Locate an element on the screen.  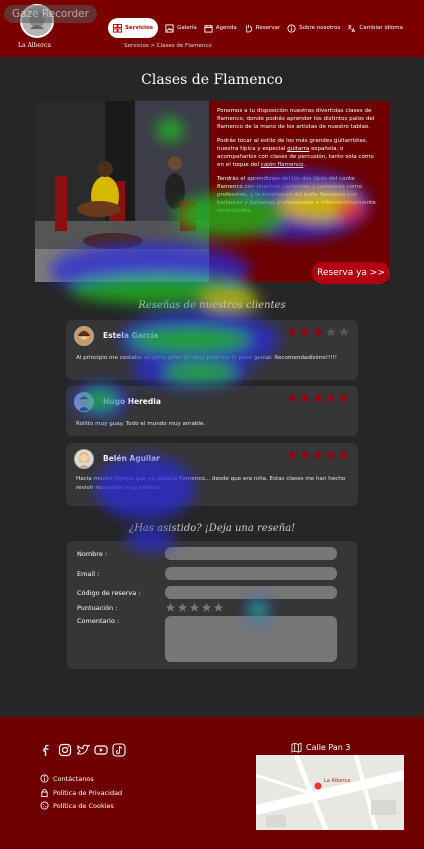
nav-item-galeria: Galería is located at coordinates (181, 28).